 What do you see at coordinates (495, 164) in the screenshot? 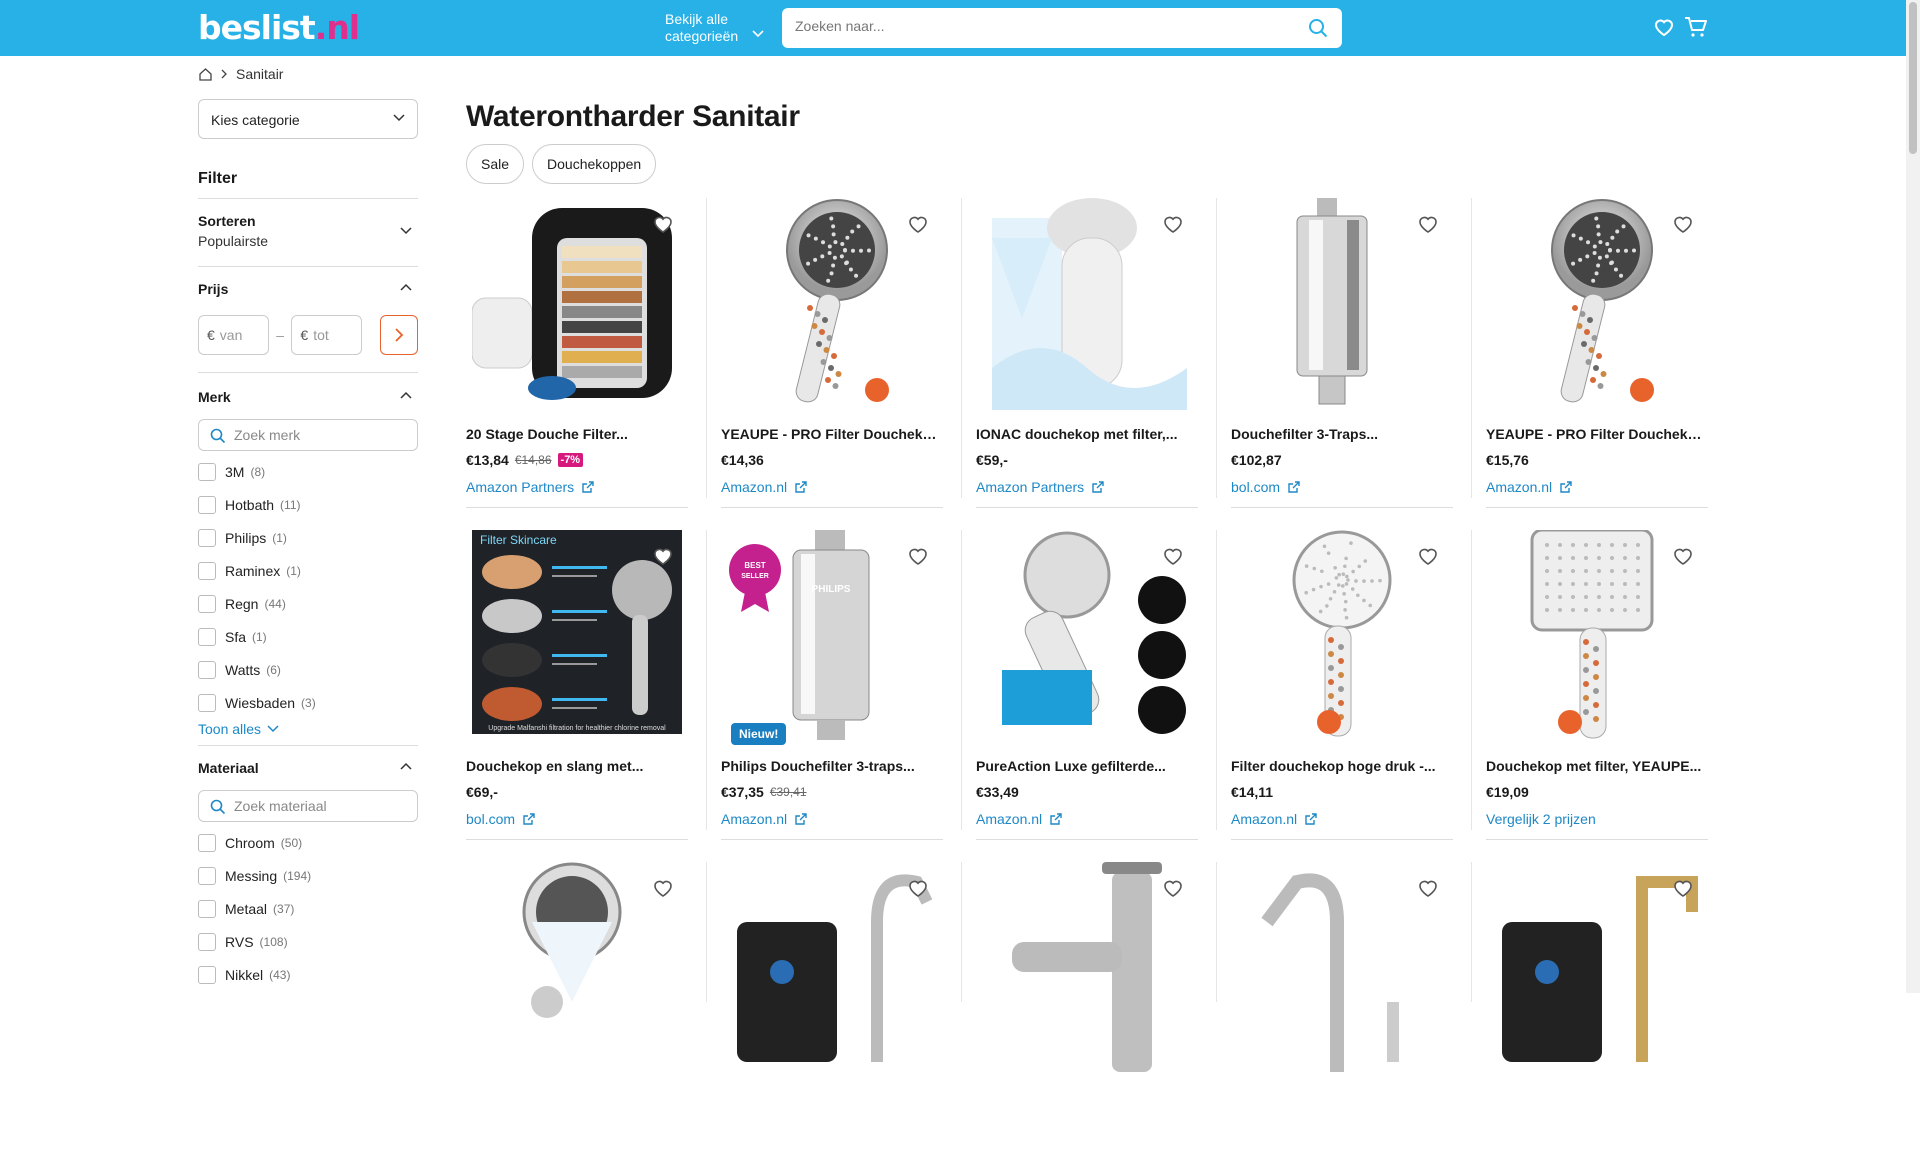
I see `chip-sale: Sale` at bounding box center [495, 164].